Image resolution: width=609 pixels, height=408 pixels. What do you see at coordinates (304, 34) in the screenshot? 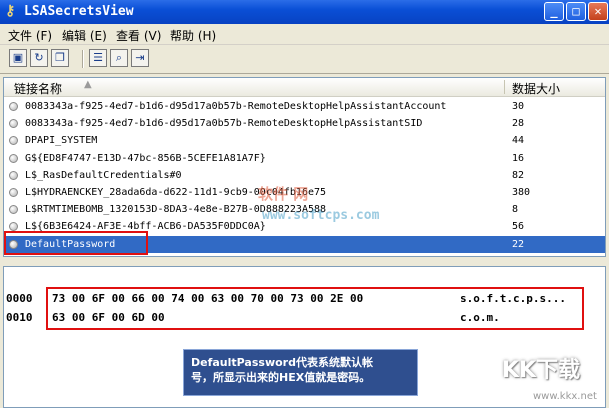
I see `menu-bar: 文件 (F) 编辑 (E) 查看 (V) 帮助 (H)` at bounding box center [304, 34].